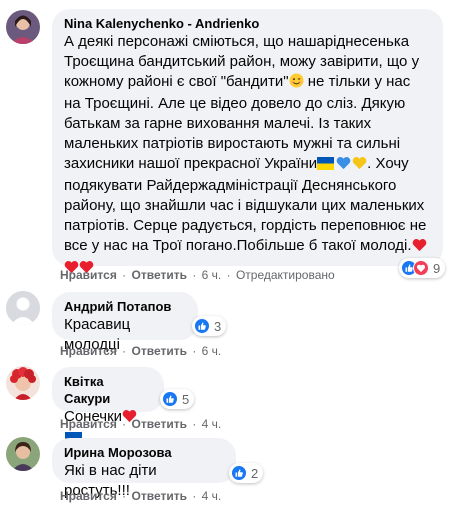 This screenshot has width=455, height=506. Describe the element at coordinates (125, 322) in the screenshot. I see `comment-bubble: Андрий Потапов Красавиц молодці` at that location.